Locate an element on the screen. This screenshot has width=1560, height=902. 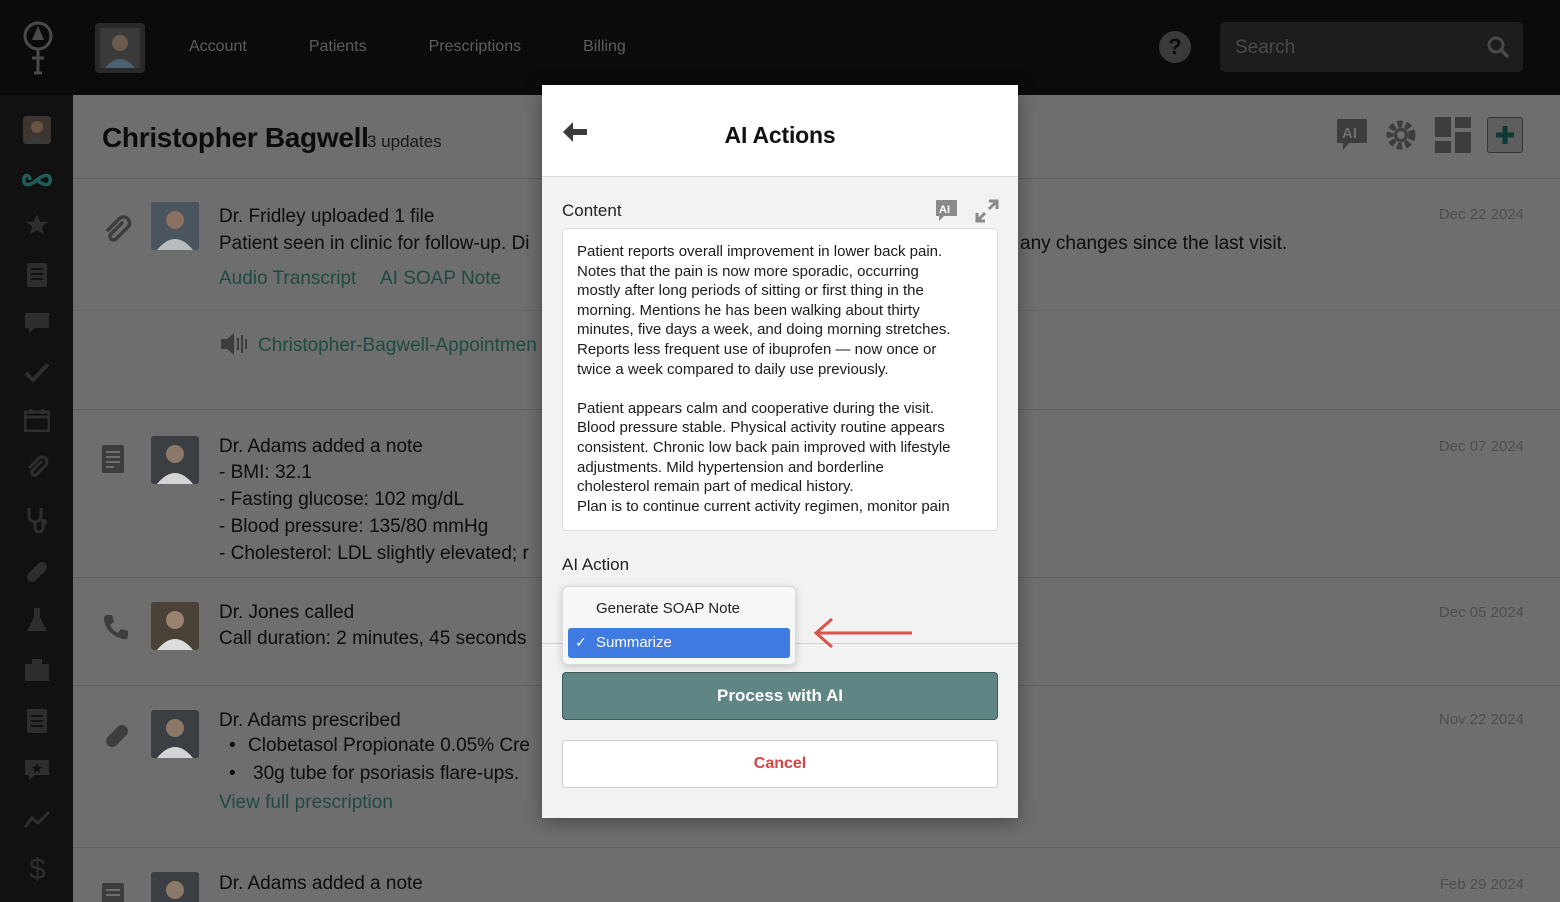
billing-dollar-icon: $ is located at coordinates (37, 868).